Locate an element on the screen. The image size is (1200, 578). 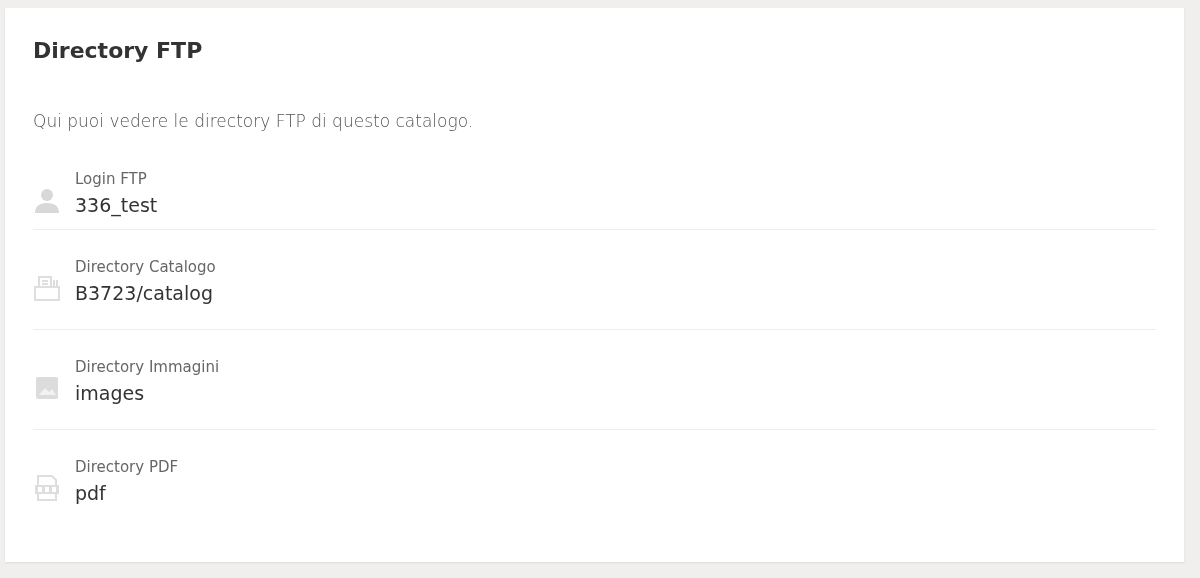
field-value: B3723/catalog is located at coordinates (144, 292).